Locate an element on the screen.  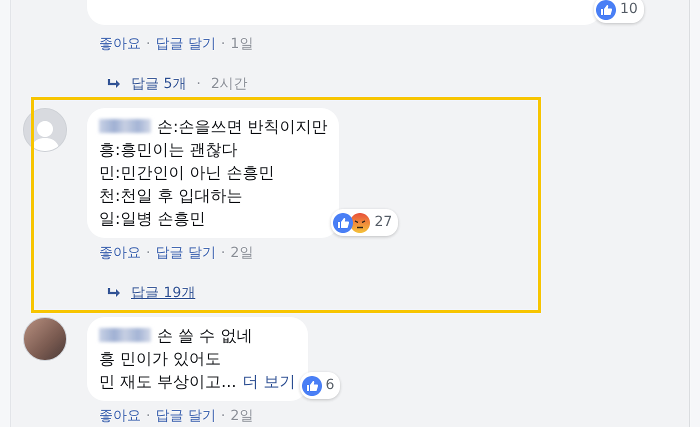
comment-text: 손 쓸 수 없네 is located at coordinates (204, 335).